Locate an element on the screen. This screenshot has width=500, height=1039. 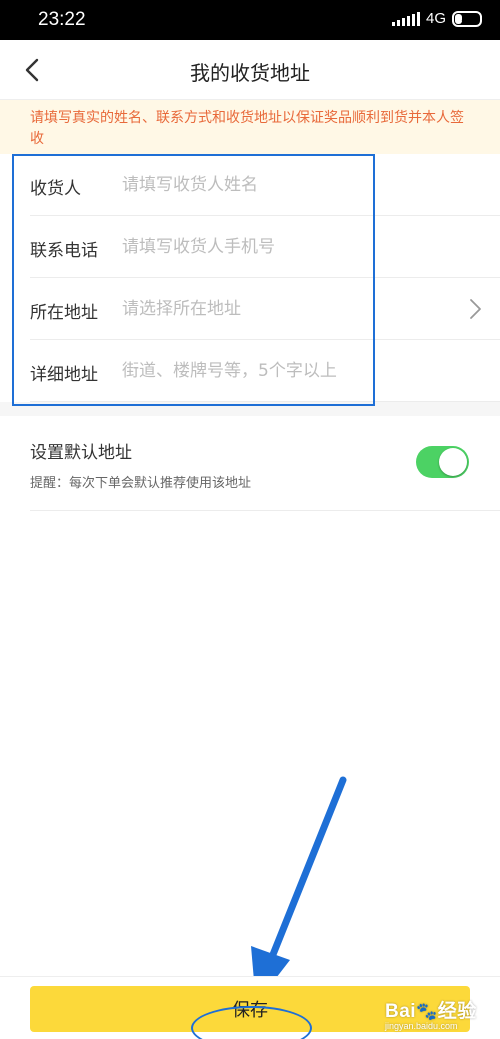
region-label: 所在地址 is located at coordinates (64, 313).